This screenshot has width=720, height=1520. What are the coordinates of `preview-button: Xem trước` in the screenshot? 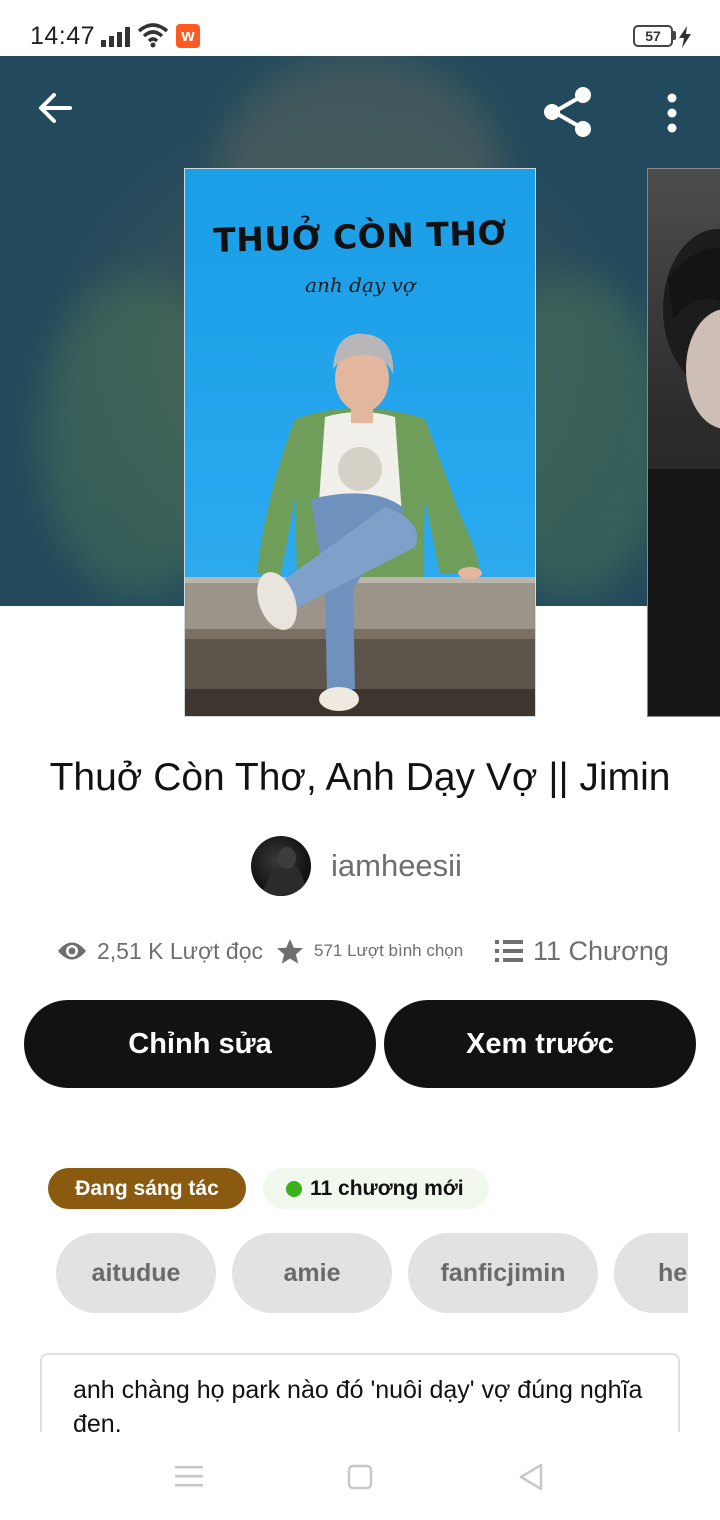 It's located at (540, 1044).